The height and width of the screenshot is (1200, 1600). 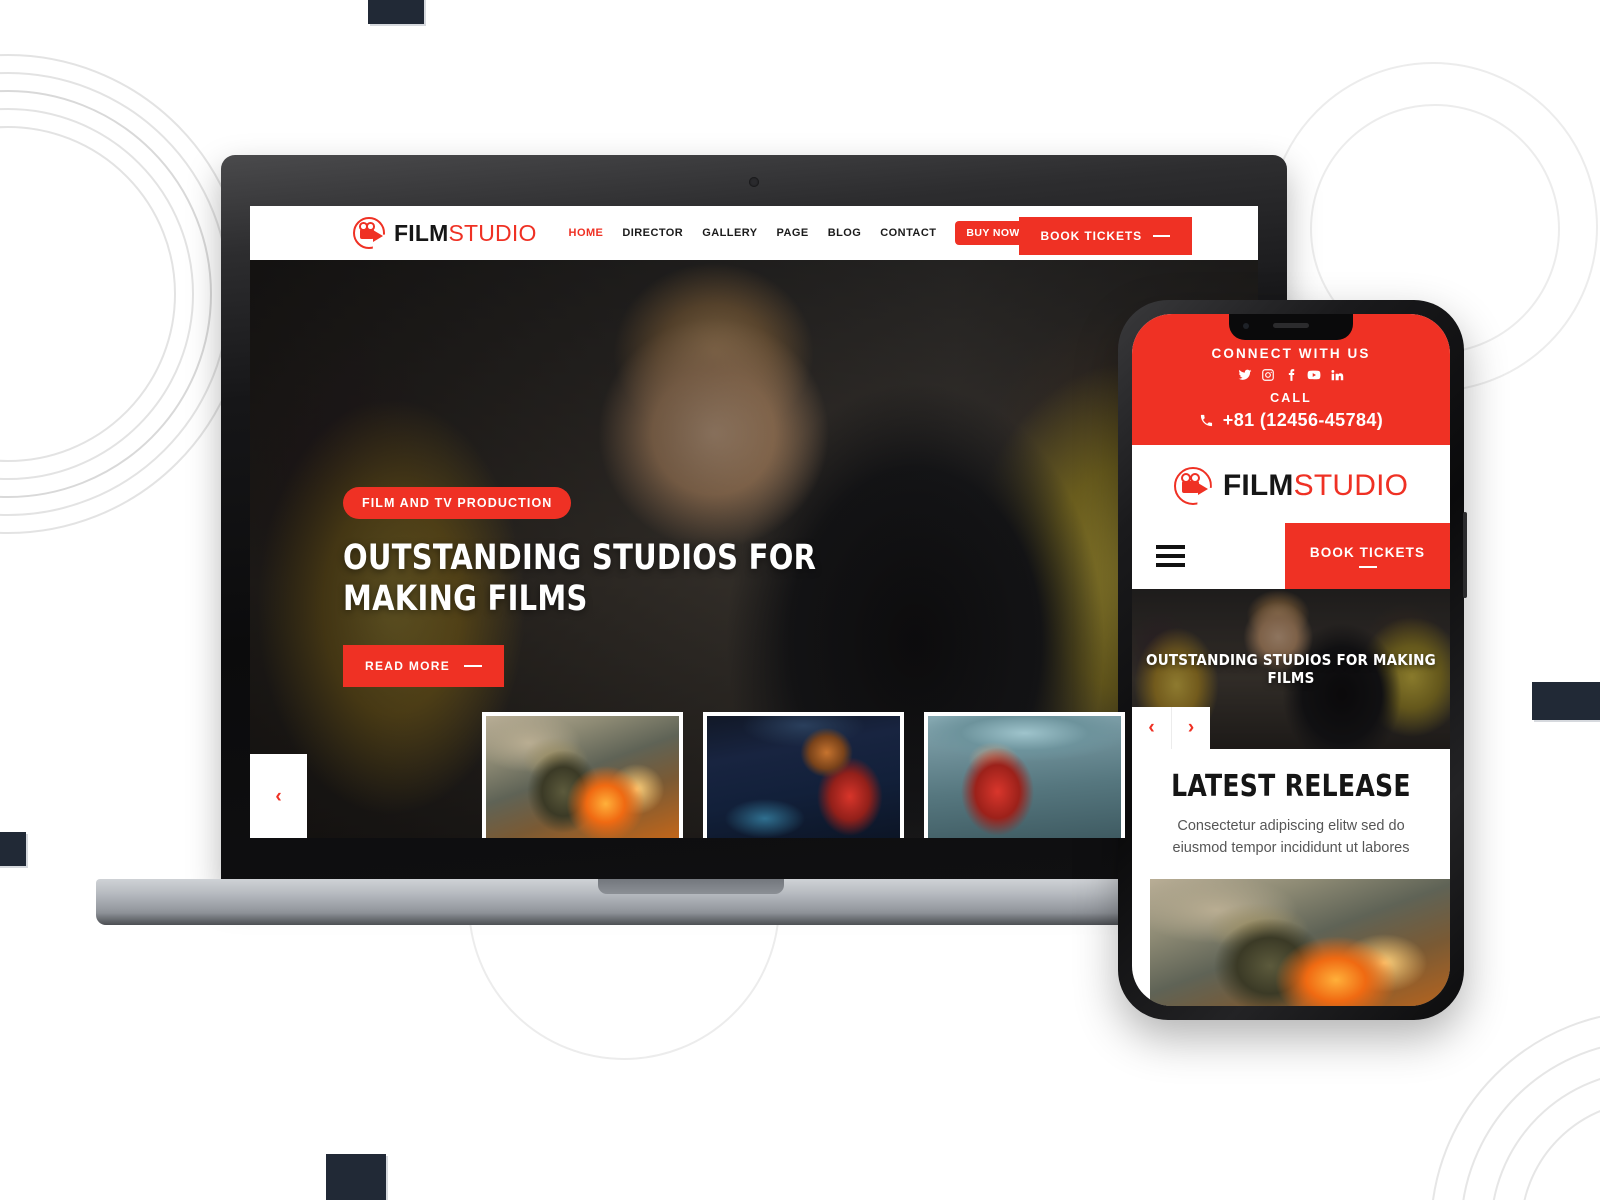 I want to click on phone-side-button, so click(x=1465, y=555).